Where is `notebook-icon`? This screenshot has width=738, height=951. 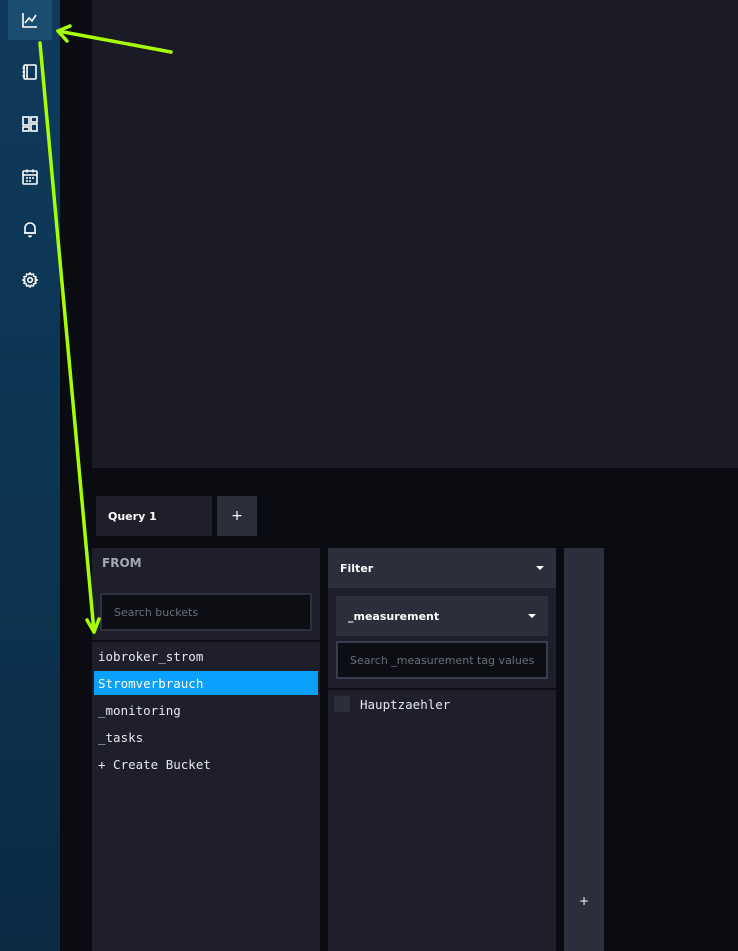
notebook-icon is located at coordinates (29, 72).